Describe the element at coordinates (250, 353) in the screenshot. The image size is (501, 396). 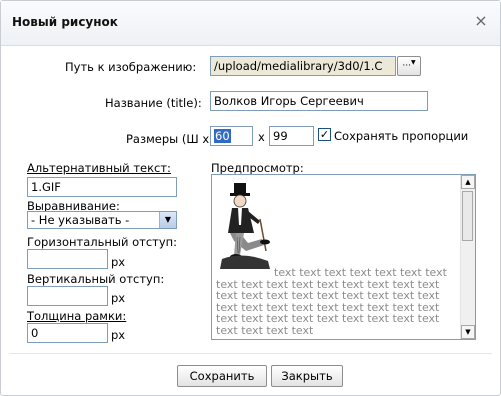
I see `footer-divider` at that location.